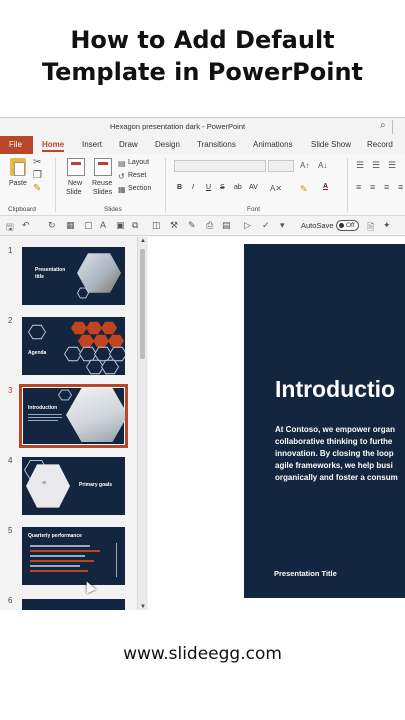  Describe the element at coordinates (122, 164) in the screenshot. I see `layout-icon: ▤` at that location.